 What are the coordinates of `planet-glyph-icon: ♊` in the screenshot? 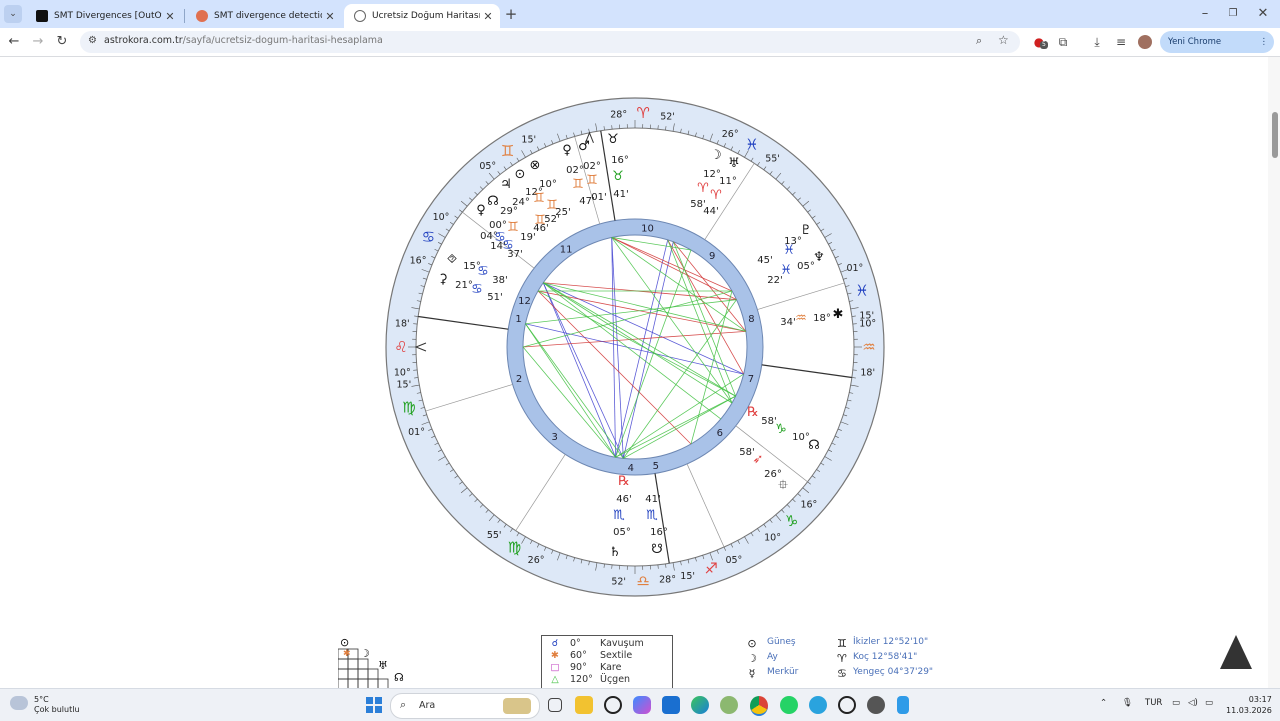 It's located at (592, 180).